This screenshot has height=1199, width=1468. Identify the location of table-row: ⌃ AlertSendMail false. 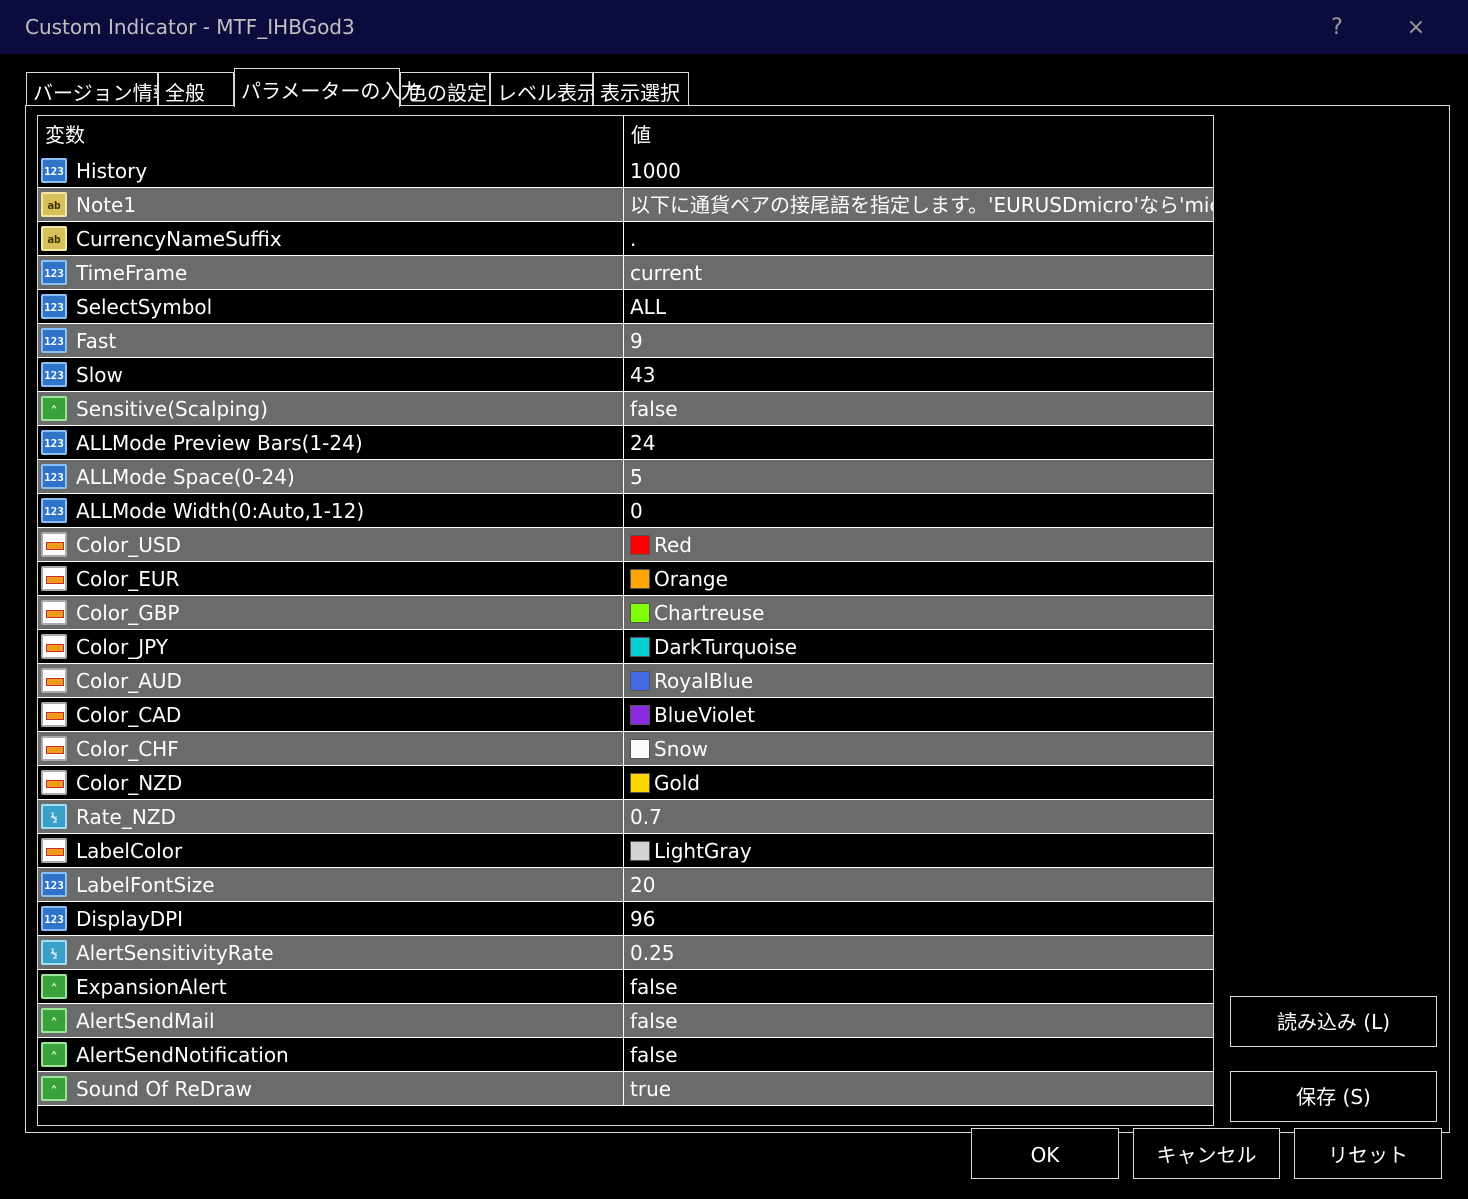
(625, 1021).